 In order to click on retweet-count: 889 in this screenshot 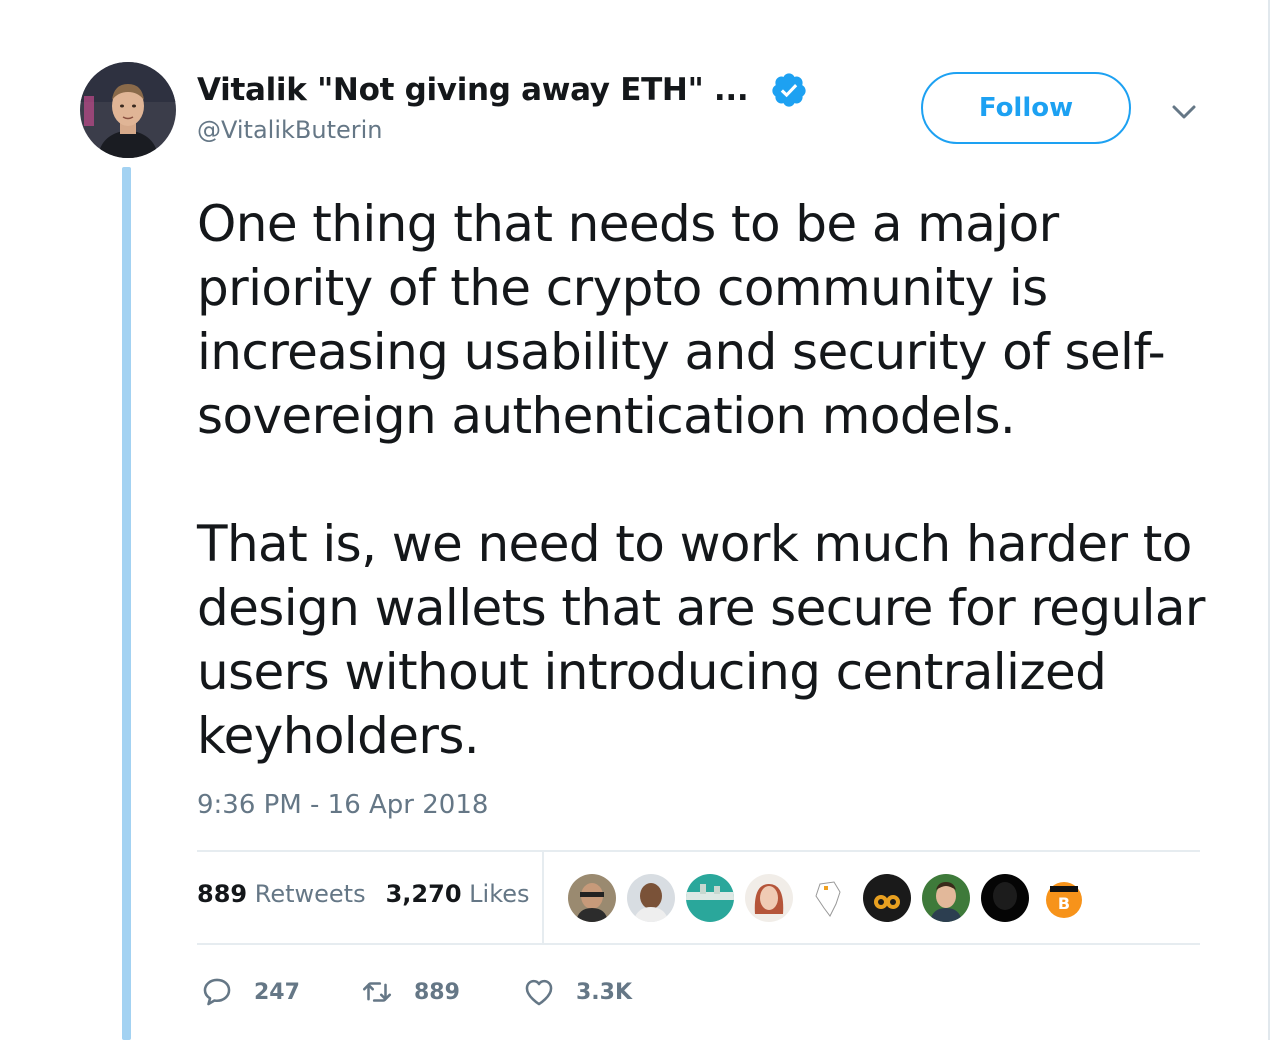, I will do `click(437, 992)`.